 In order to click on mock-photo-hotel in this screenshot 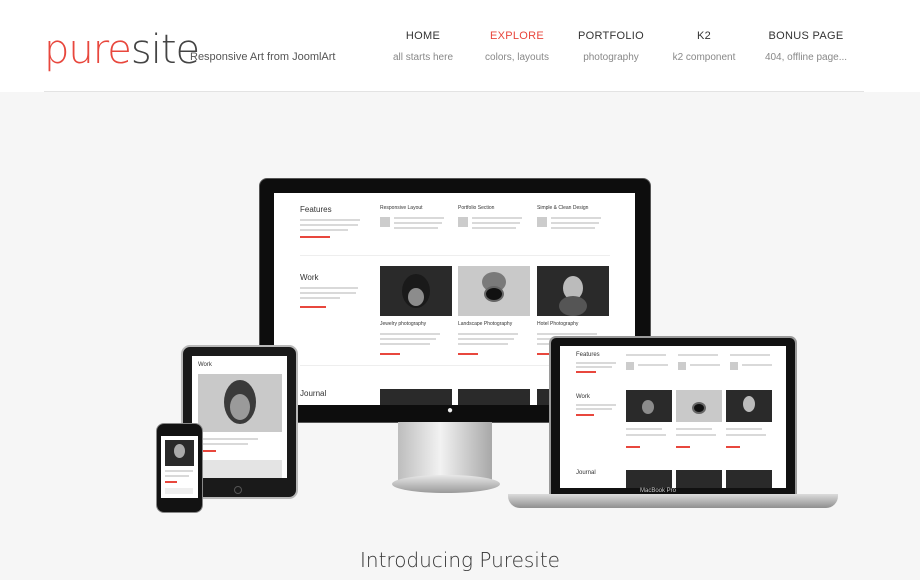, I will do `click(573, 291)`.